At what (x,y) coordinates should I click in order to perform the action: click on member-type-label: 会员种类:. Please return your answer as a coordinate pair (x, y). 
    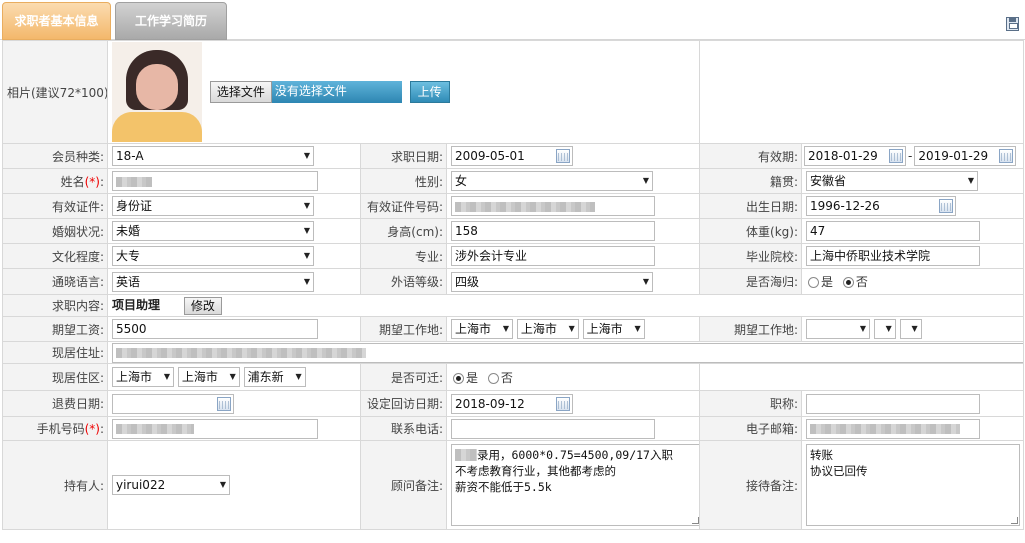
    Looking at the image, I should click on (55, 156).